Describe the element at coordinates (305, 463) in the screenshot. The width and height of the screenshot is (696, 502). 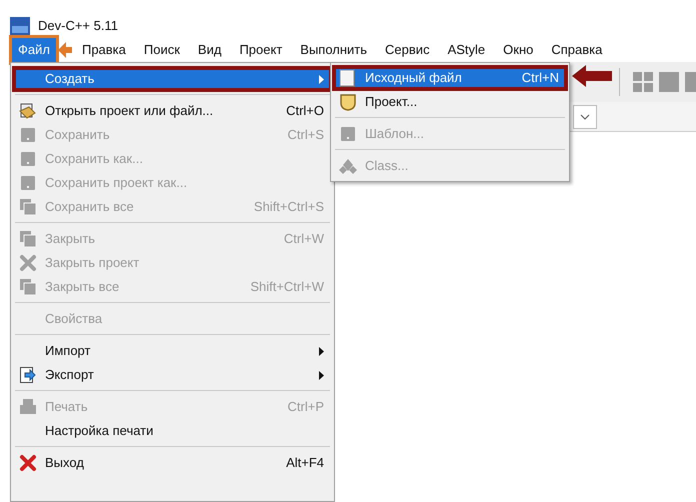
I see `shortcut-label: Alt+F4` at that location.